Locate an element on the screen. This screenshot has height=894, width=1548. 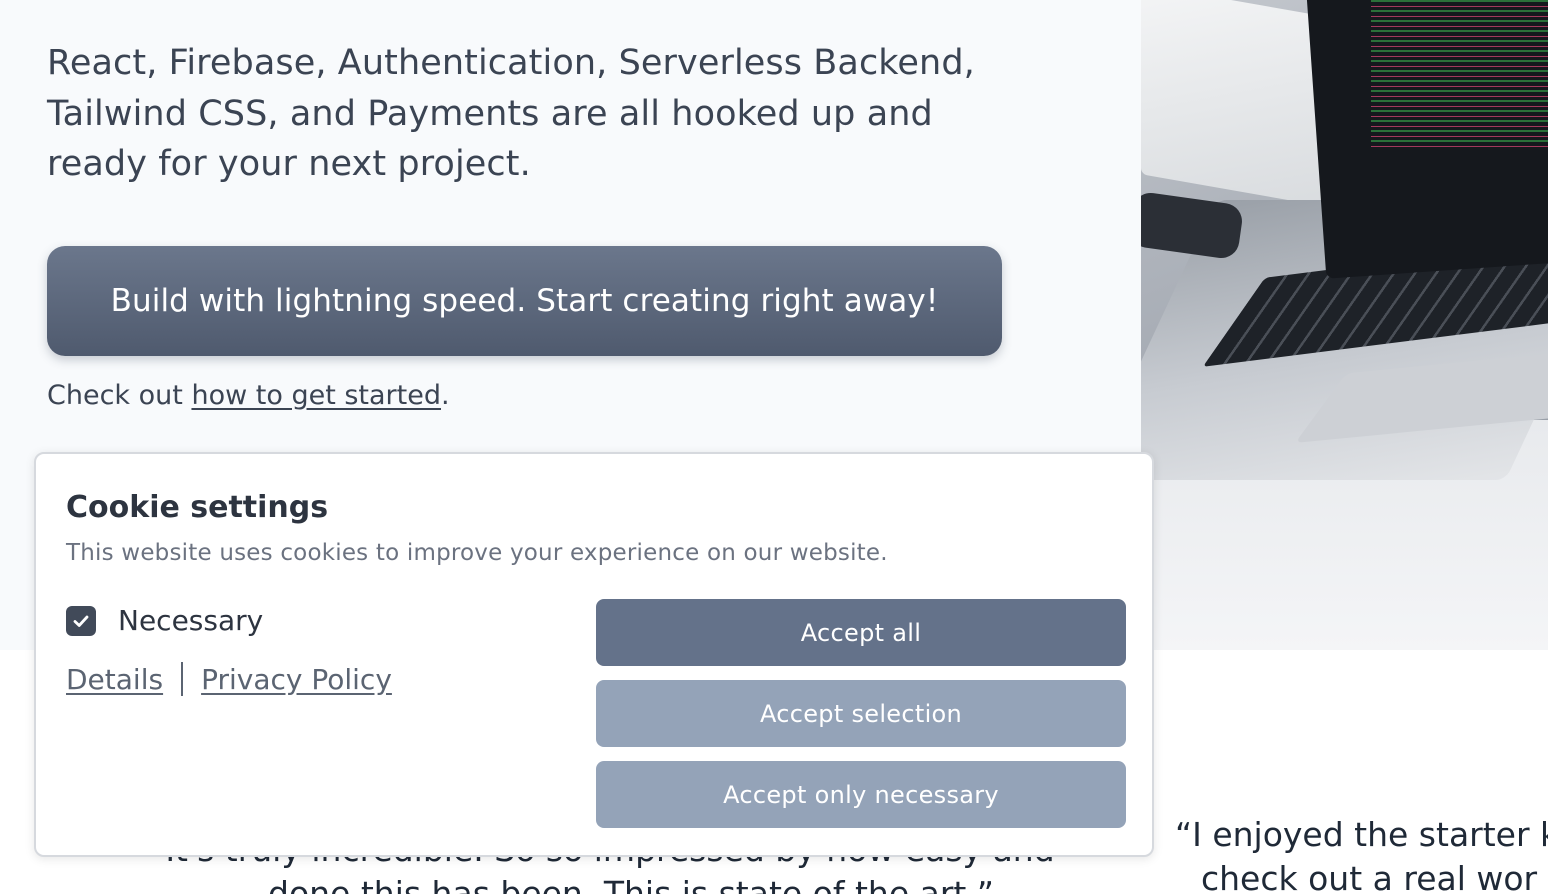
privacy-policy-link: Privacy Policy is located at coordinates (296, 679).